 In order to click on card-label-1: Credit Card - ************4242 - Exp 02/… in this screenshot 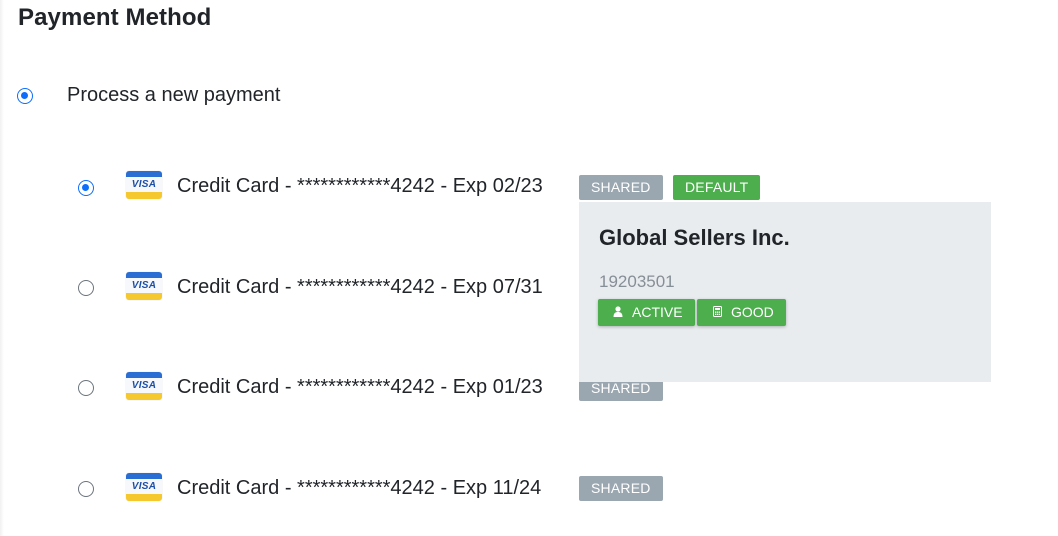, I will do `click(360, 186)`.